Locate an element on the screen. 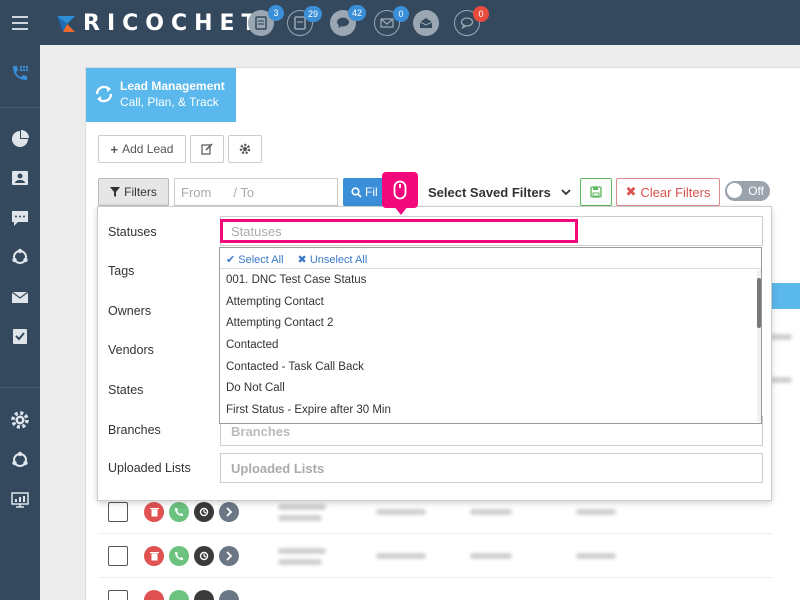 Image resolution: width=800 pixels, height=600 pixels. settings-button is located at coordinates (245, 149).